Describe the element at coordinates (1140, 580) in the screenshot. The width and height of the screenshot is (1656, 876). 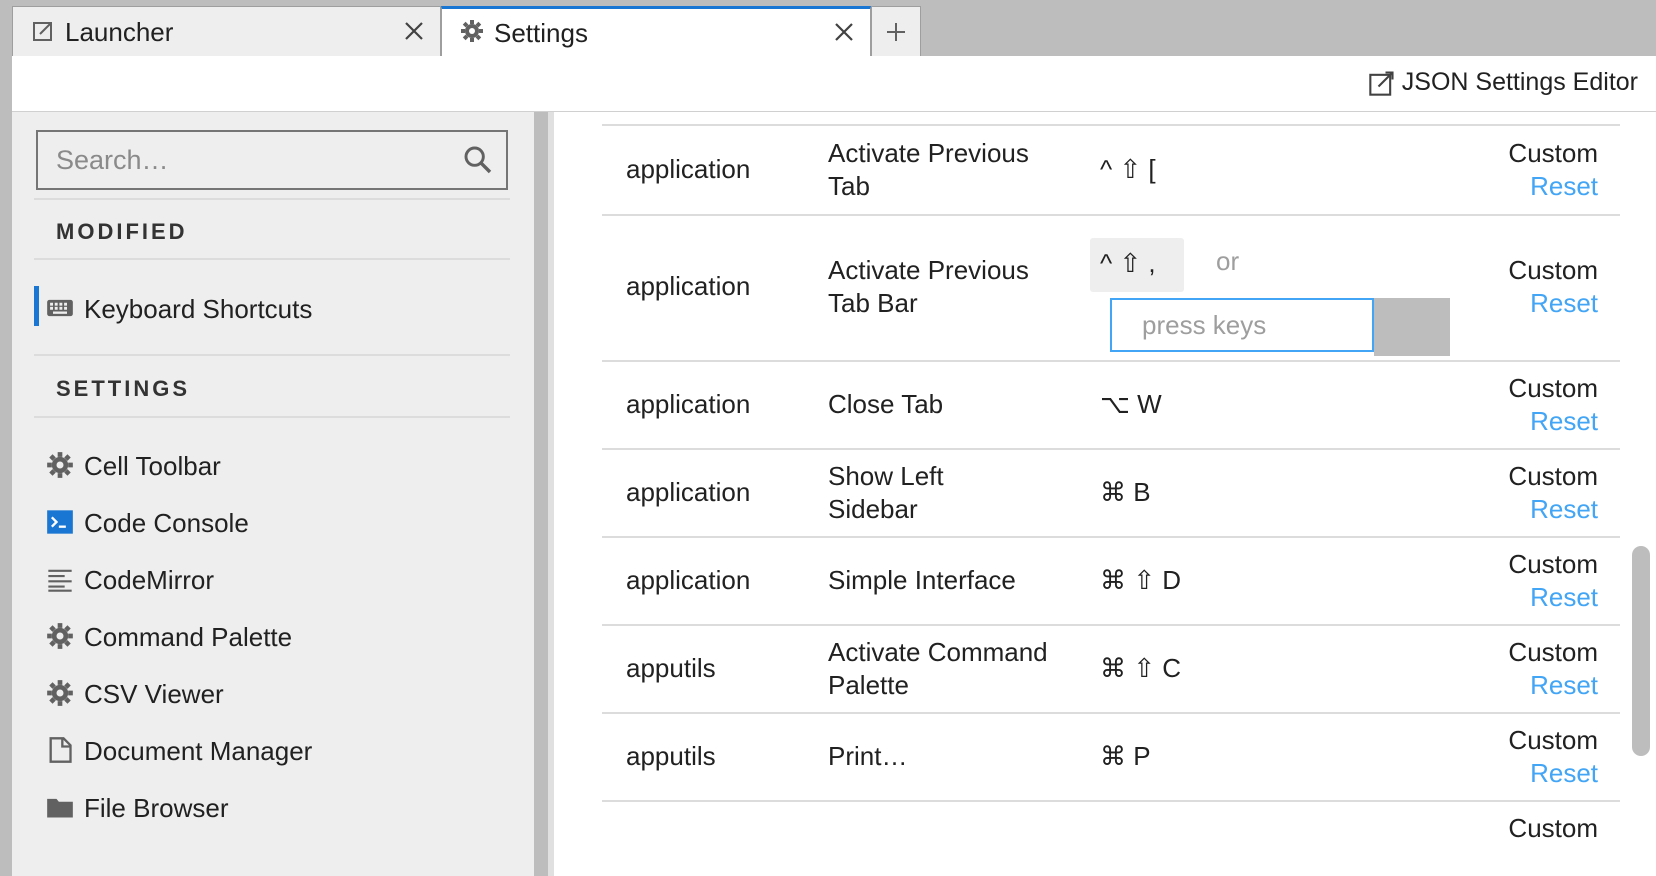
I see `shortcut-keys: ⌘ ⇧ D` at that location.